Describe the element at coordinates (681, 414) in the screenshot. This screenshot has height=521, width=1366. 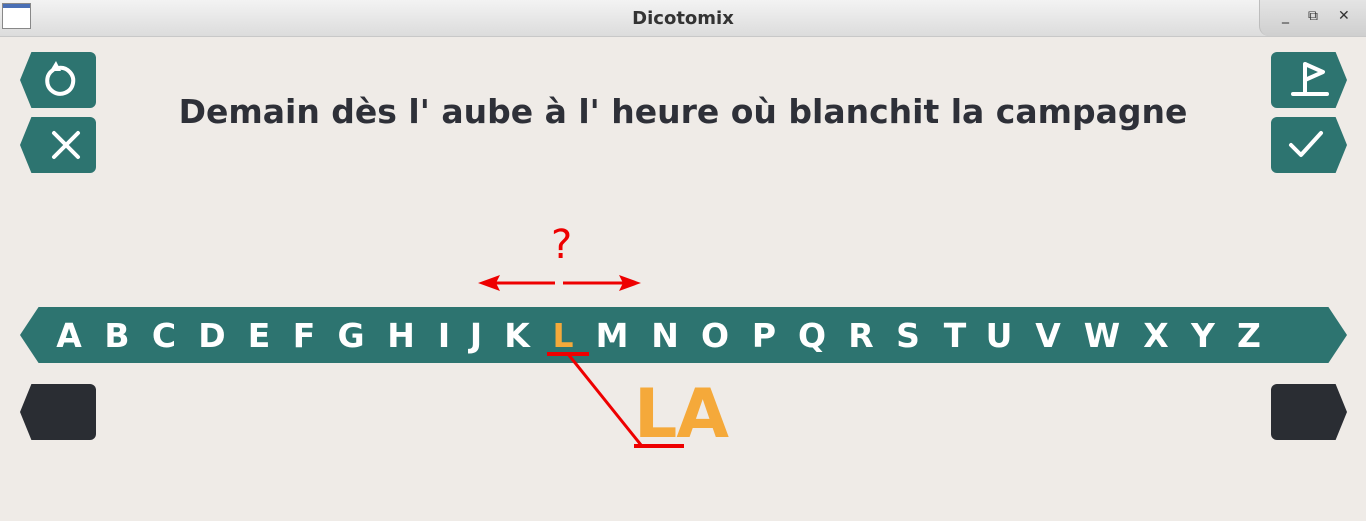
I see `current-word: LA` at that location.